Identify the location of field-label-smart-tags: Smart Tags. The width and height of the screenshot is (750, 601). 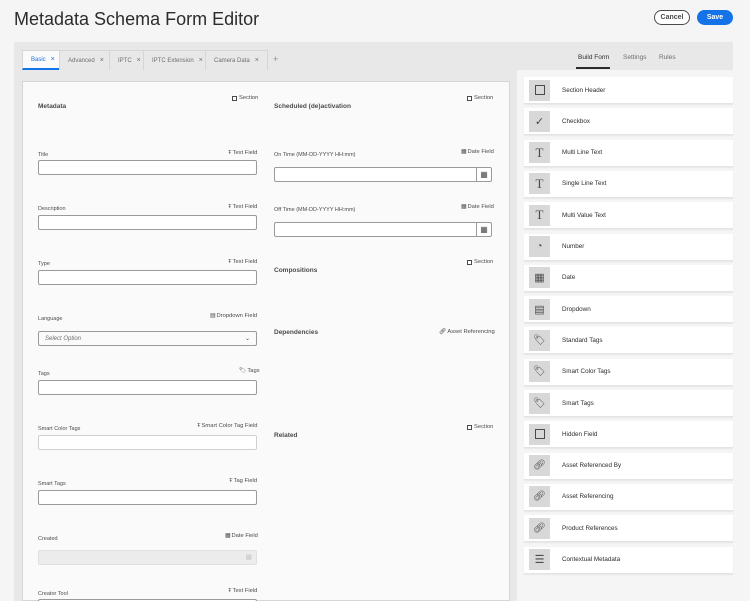
(52, 484).